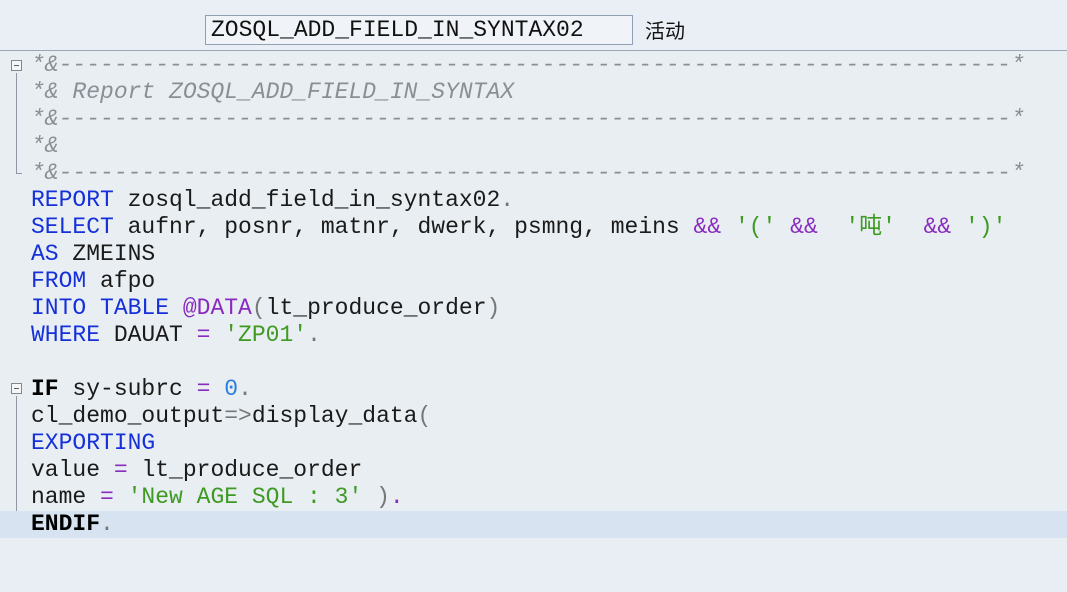 The height and width of the screenshot is (592, 1067). What do you see at coordinates (45, 389) in the screenshot?
I see `keyword: IF` at bounding box center [45, 389].